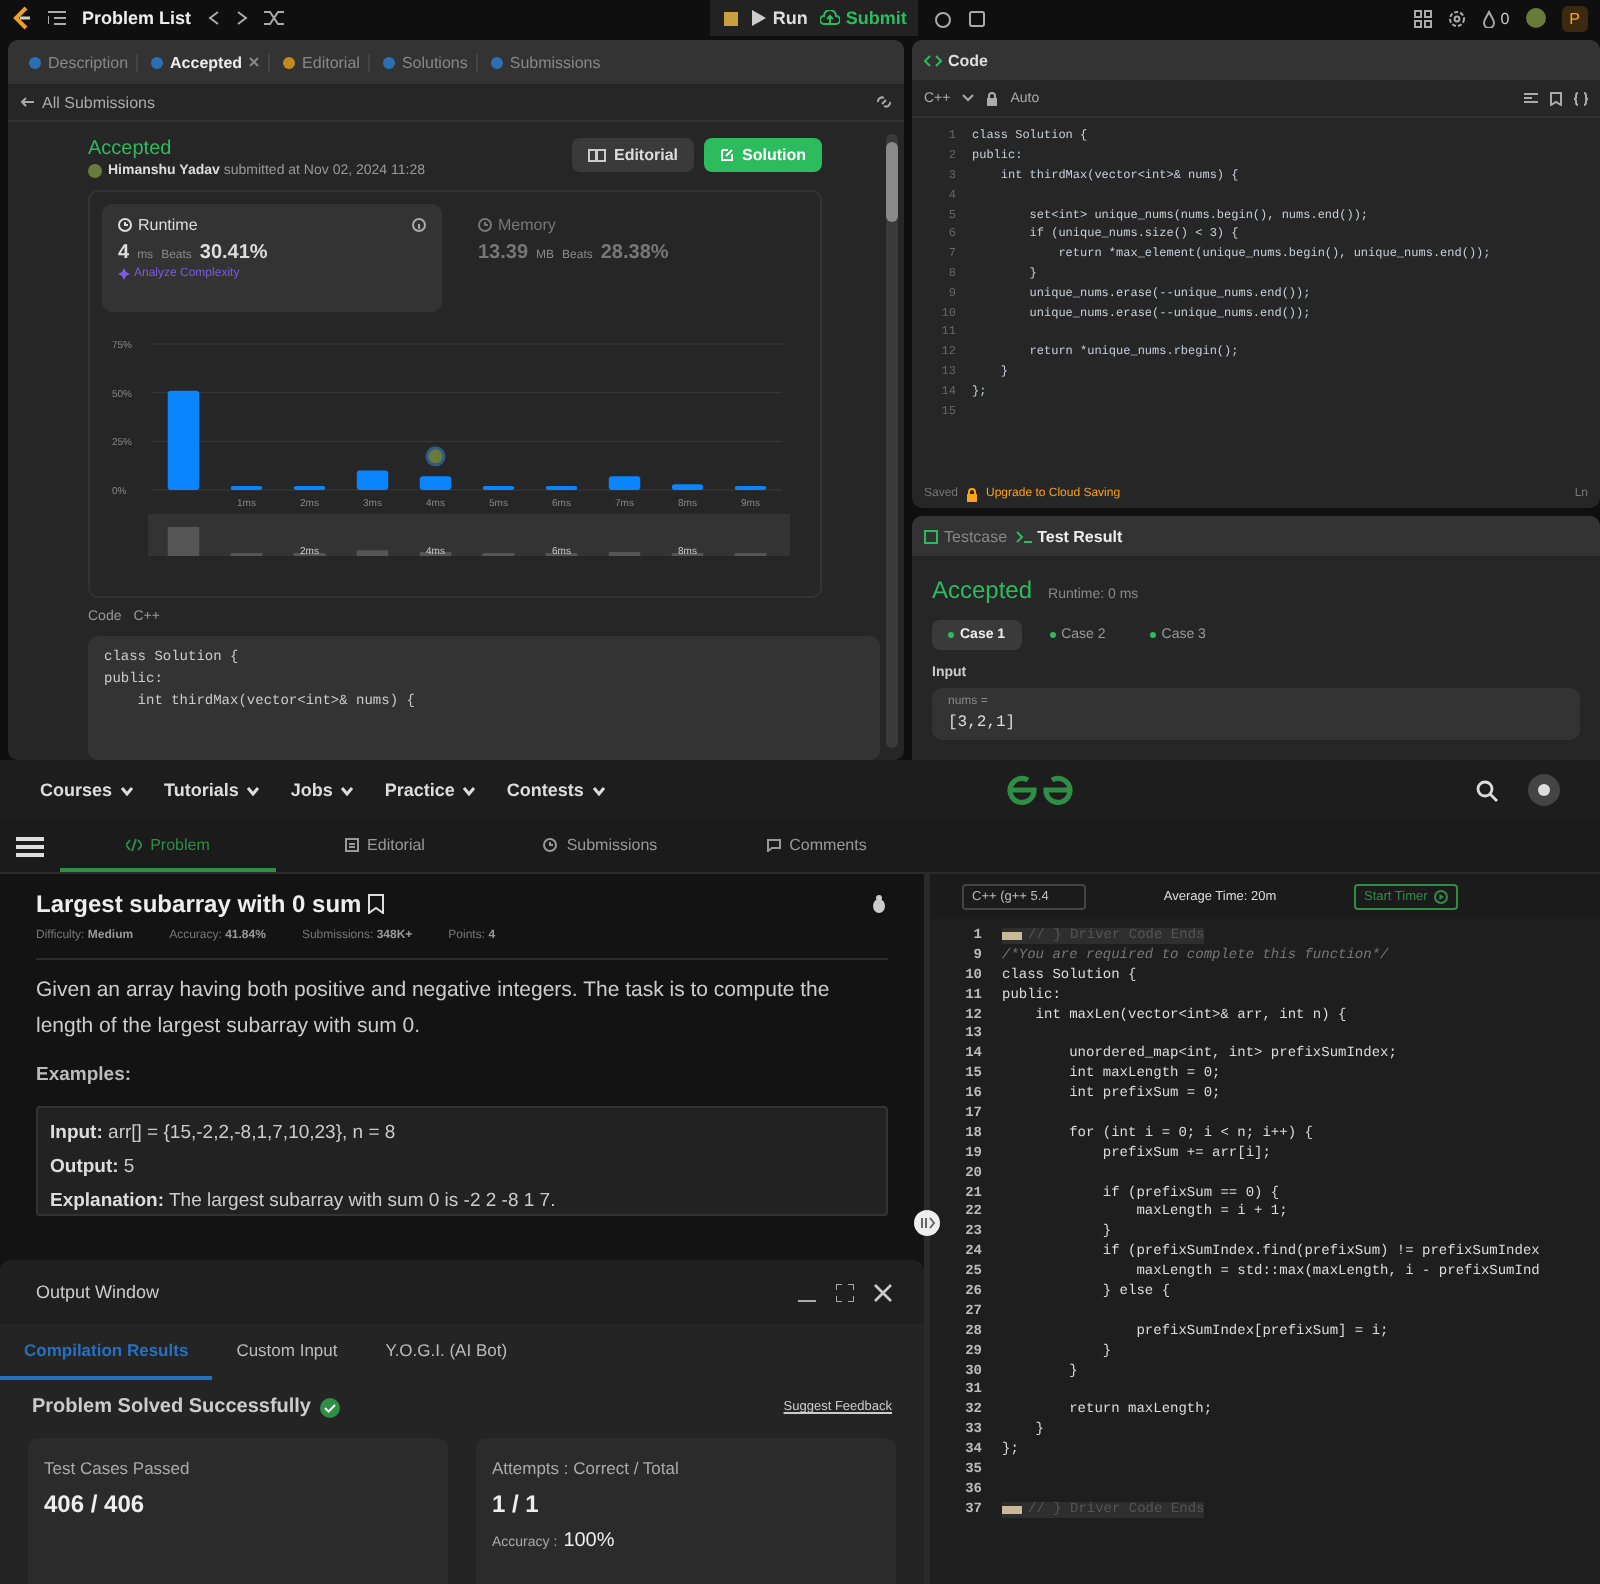 The width and height of the screenshot is (1600, 1584). Describe the element at coordinates (545, 62) in the screenshot. I see `panel-tab: Submissions` at that location.